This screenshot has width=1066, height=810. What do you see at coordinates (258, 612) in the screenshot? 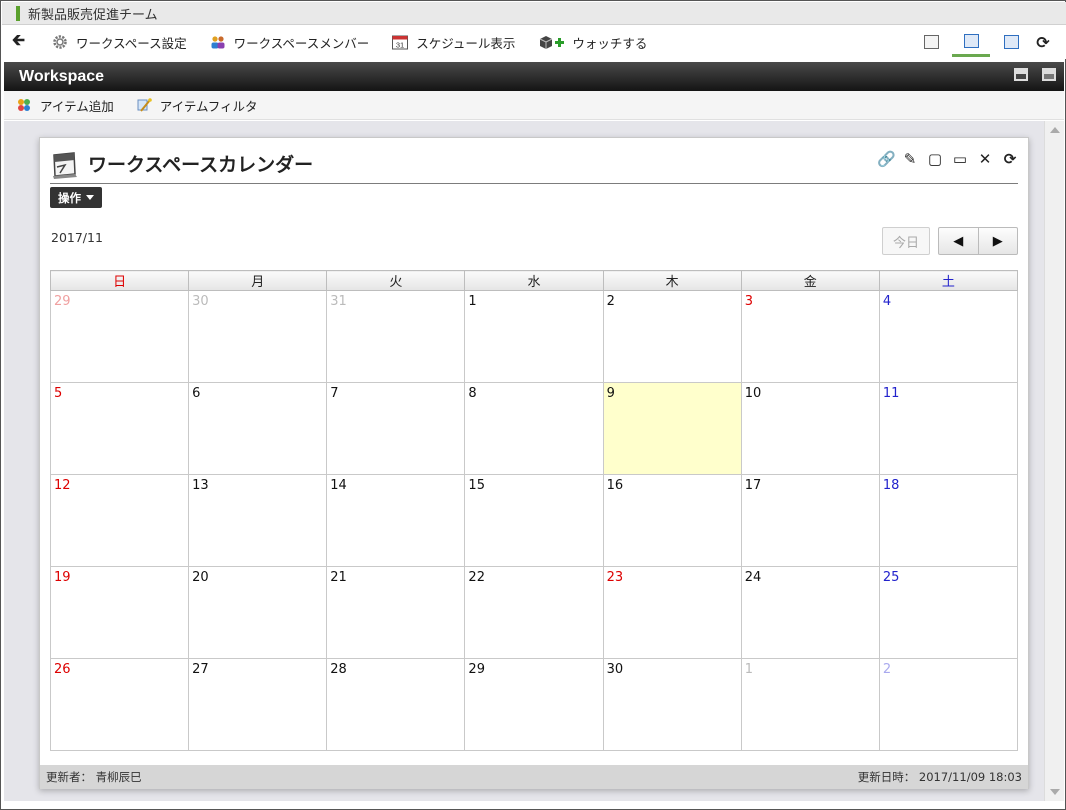
I see `calendar-day-cell: 20` at bounding box center [258, 612].